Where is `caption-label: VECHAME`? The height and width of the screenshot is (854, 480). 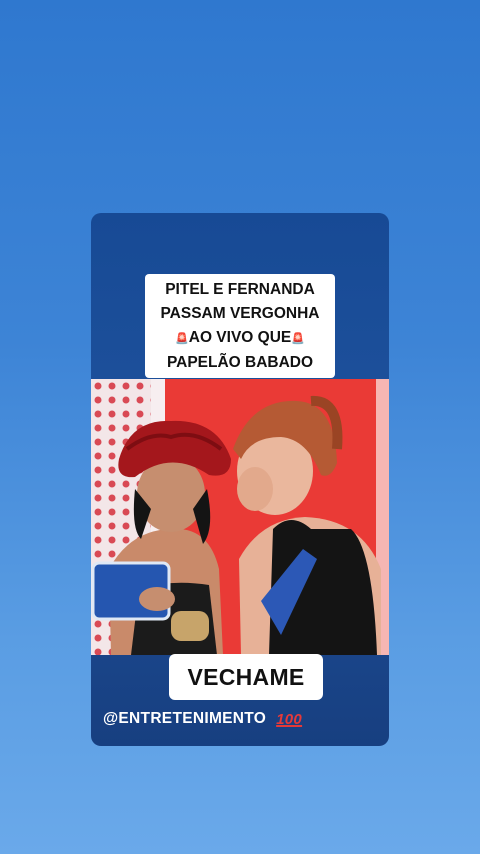
caption-label: VECHAME is located at coordinates (246, 677).